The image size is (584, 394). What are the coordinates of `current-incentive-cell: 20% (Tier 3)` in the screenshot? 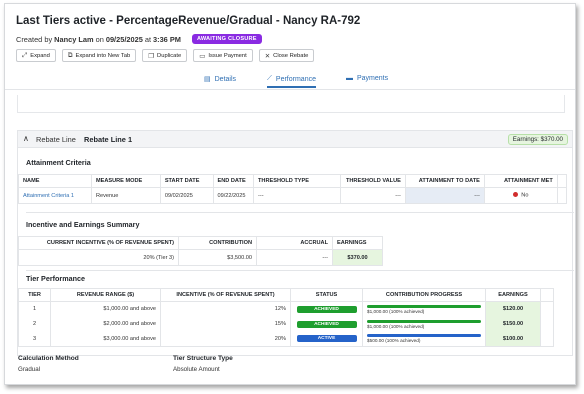 It's located at (98, 257).